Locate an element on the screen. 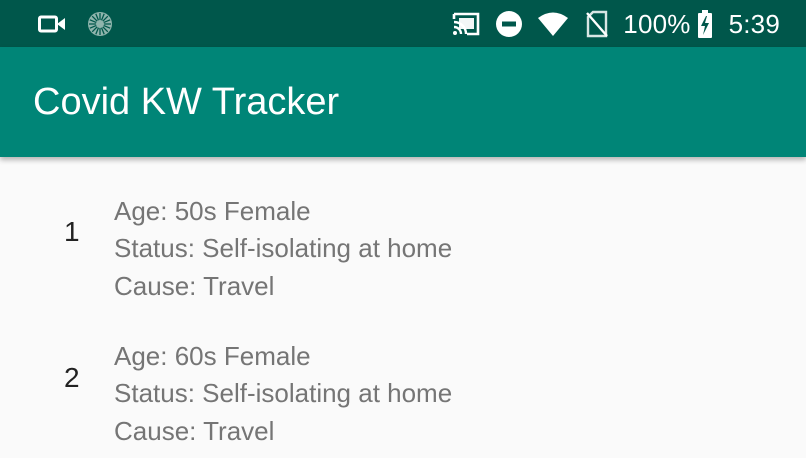 The image size is (806, 458). case-number: 2 is located at coordinates (72, 377).